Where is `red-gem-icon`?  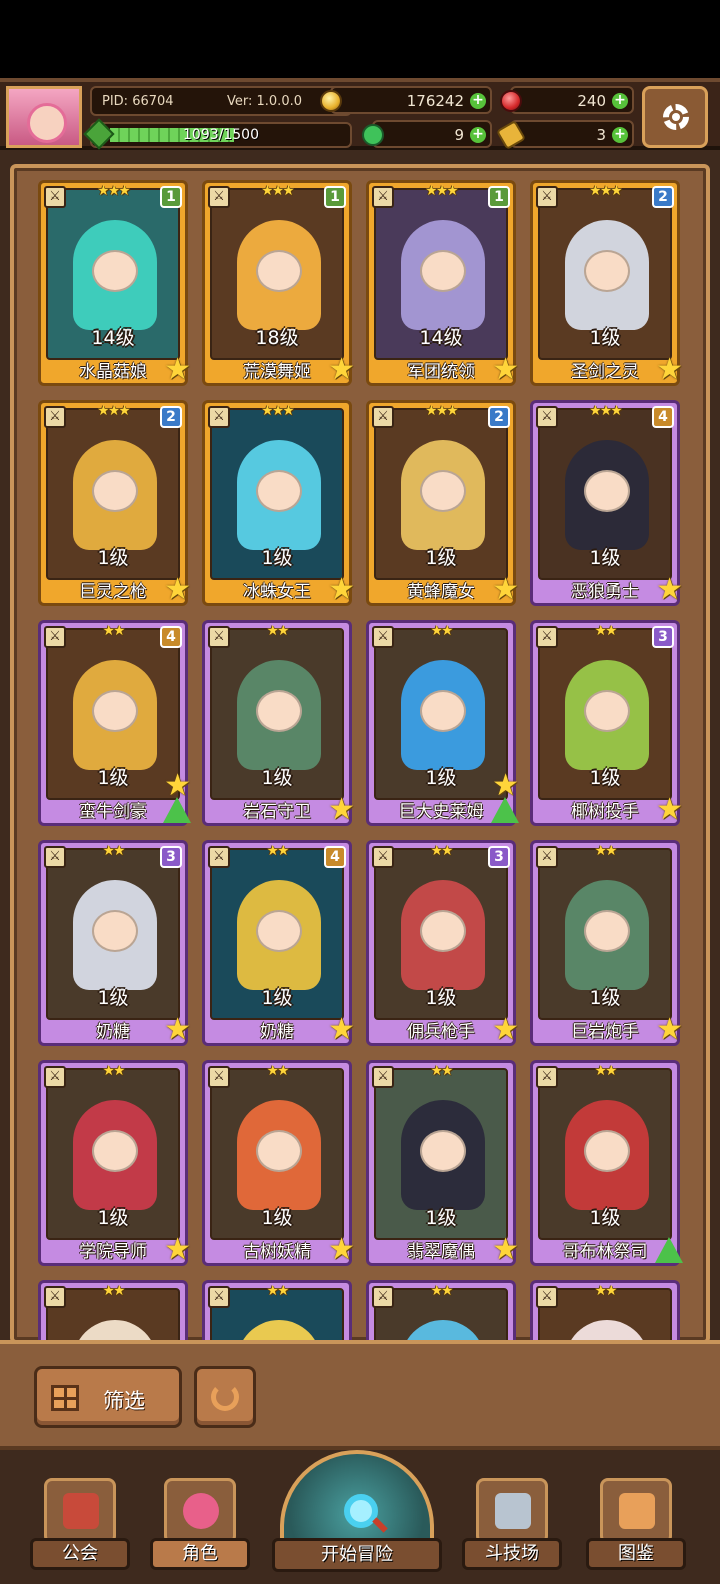 red-gem-icon is located at coordinates (511, 101).